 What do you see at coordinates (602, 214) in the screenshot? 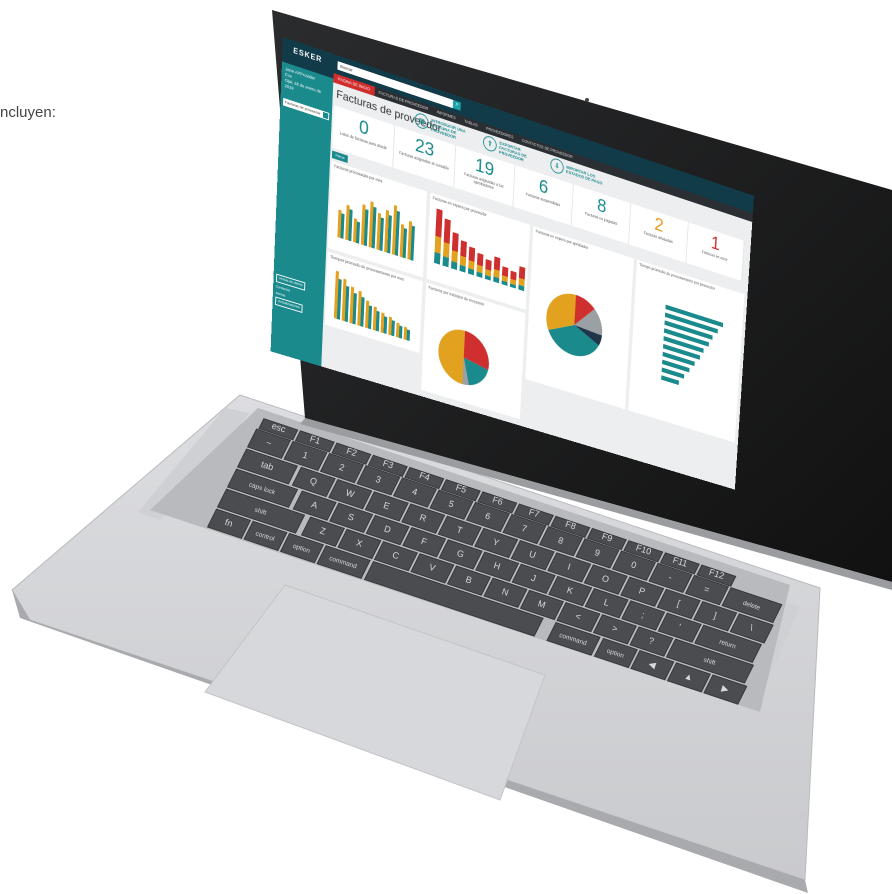
I see `kpi-no-pagadas: 8 Facturas no pagadas` at bounding box center [602, 214].